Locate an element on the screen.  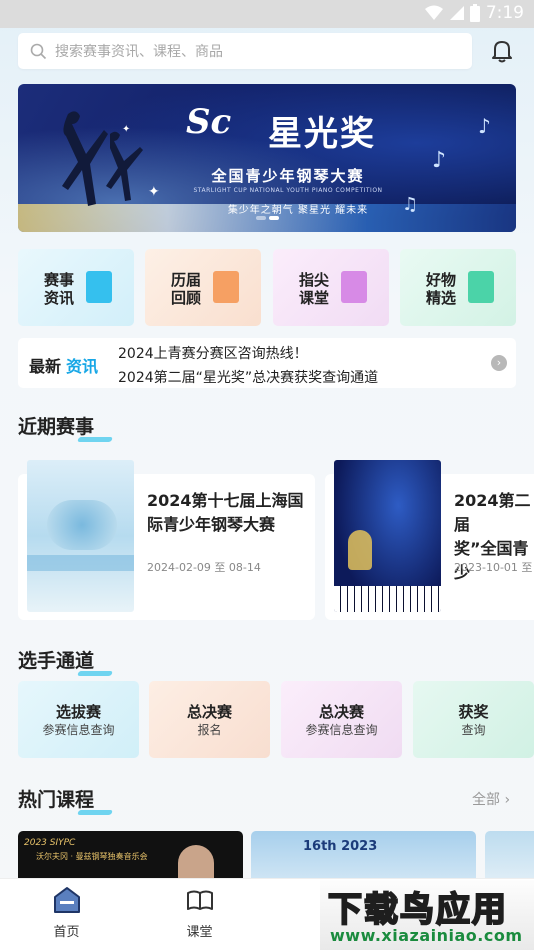
quick-access-label: 指尖课堂 is located at coordinates (314, 289).